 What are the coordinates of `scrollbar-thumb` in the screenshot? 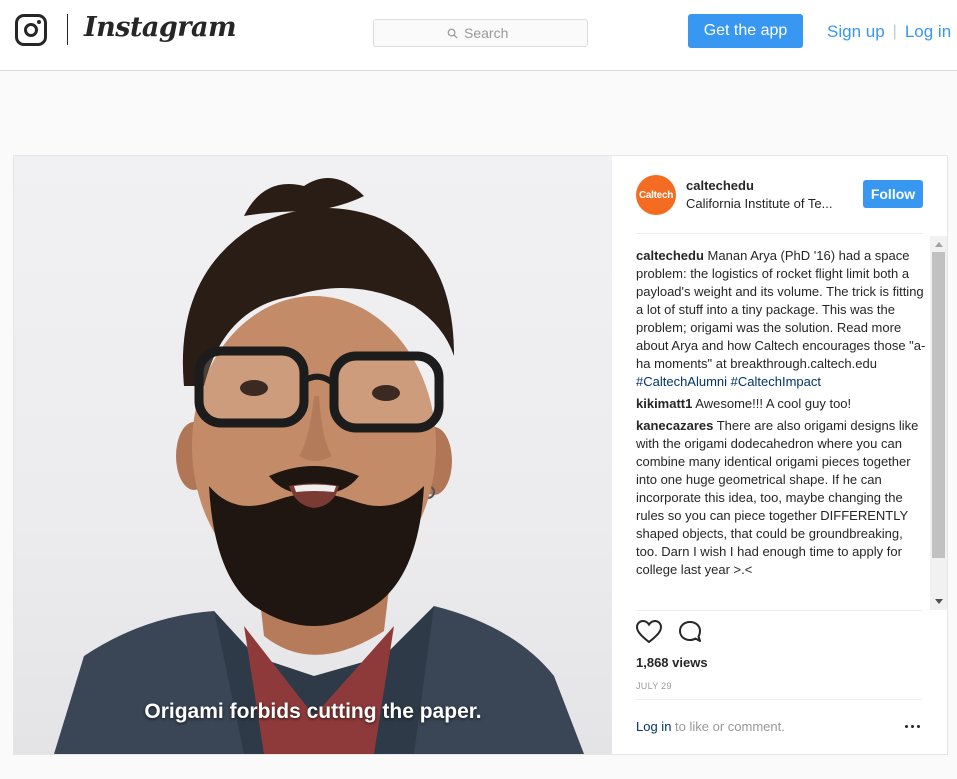 It's located at (938, 405).